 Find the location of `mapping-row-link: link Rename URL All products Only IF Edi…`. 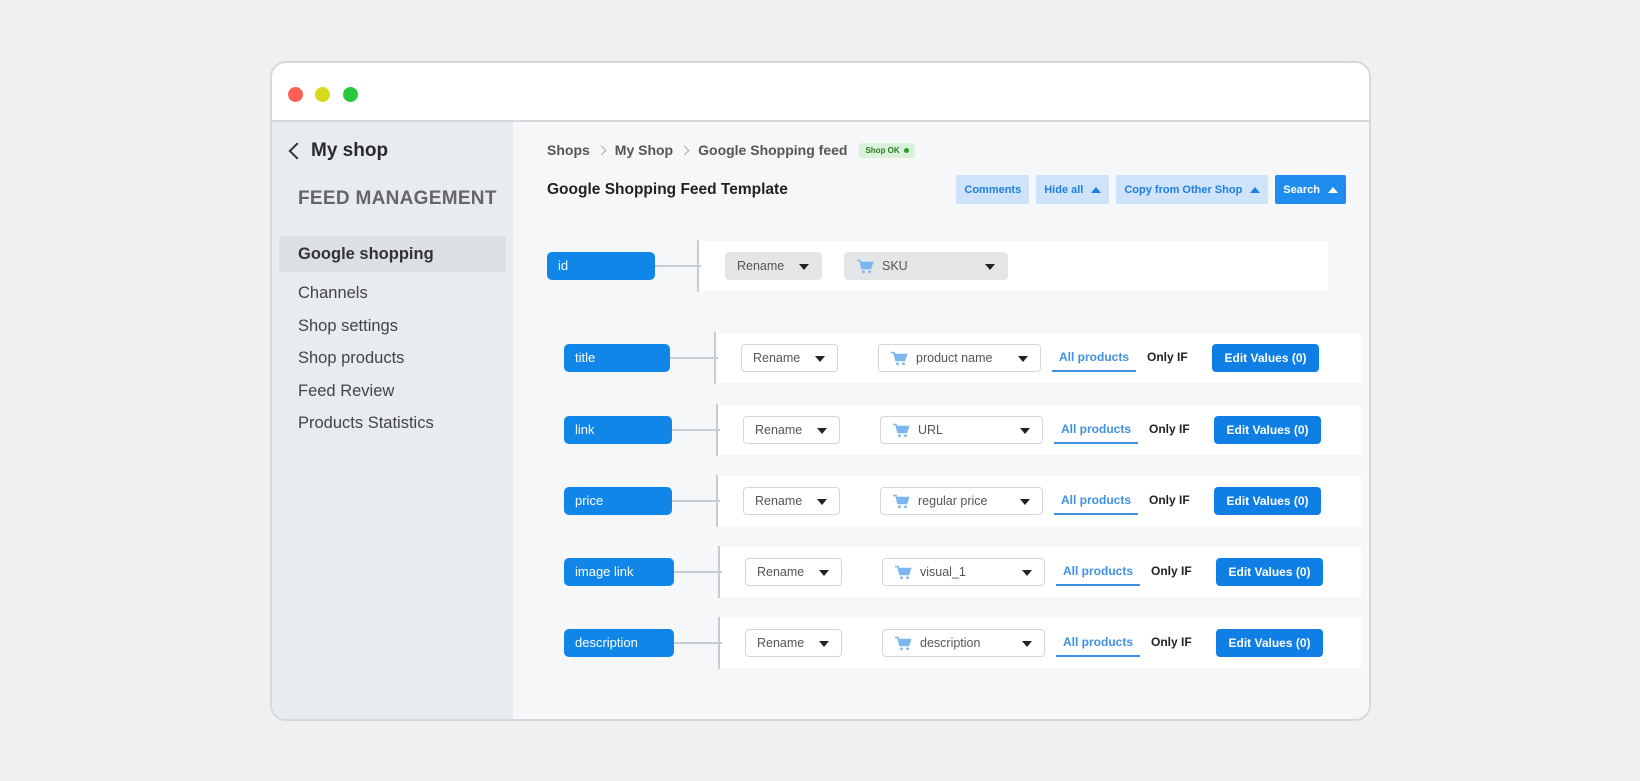

mapping-row-link: link Rename URL All products Only IF Edi… is located at coordinates (962, 430).